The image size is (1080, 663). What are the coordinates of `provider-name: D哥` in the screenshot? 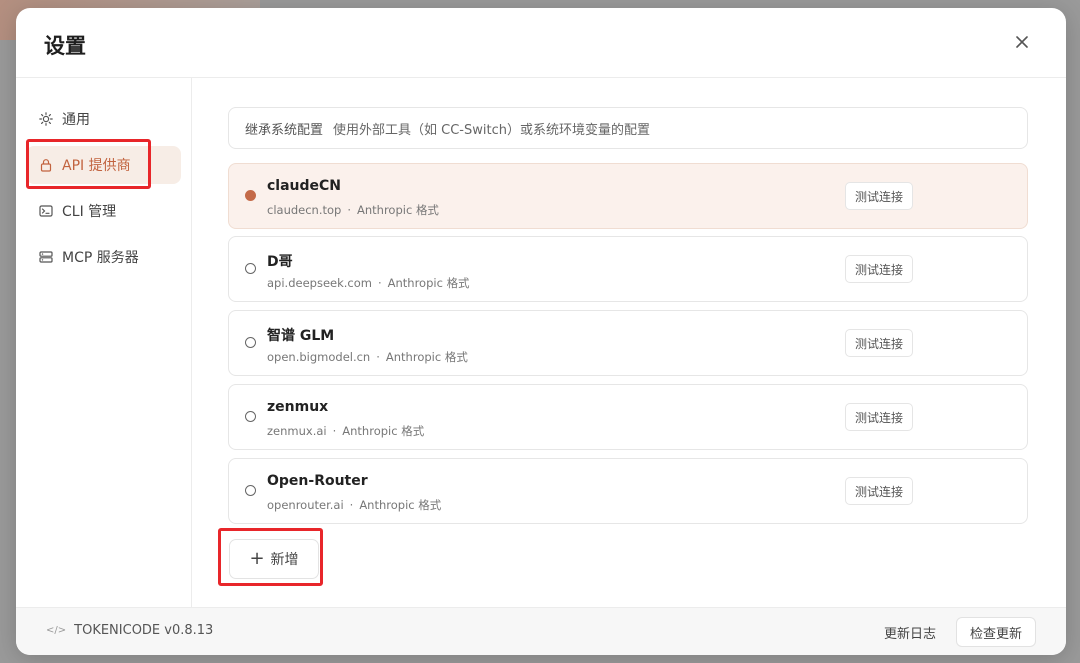 It's located at (280, 262).